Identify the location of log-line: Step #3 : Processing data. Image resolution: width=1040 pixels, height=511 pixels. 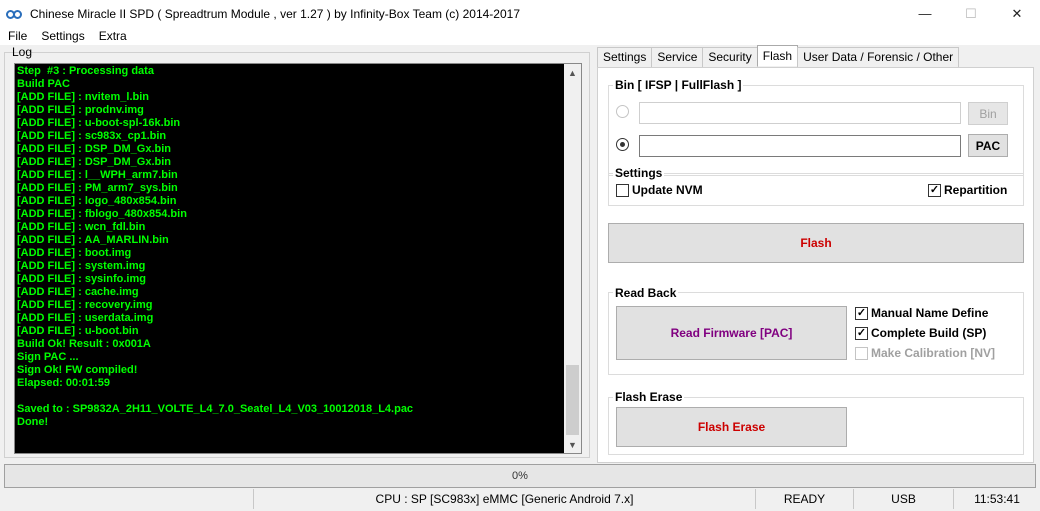
(85, 71).